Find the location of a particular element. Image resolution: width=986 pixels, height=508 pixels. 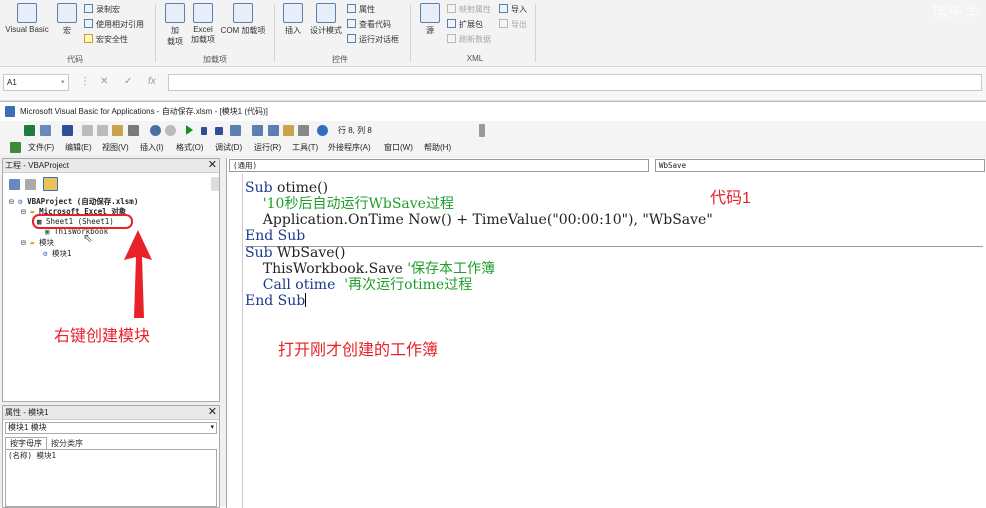

toggle-folders-icon is located at coordinates (50, 184).